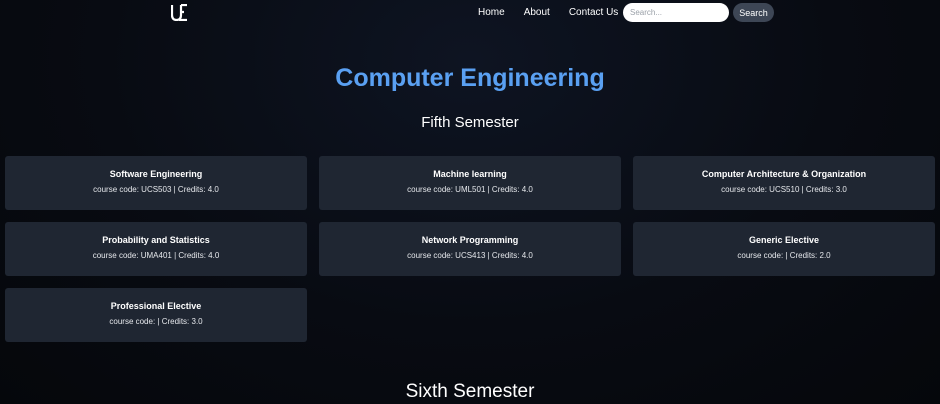 The height and width of the screenshot is (404, 940). Describe the element at coordinates (470, 78) in the screenshot. I see `page-title: Computer Engineering` at that location.